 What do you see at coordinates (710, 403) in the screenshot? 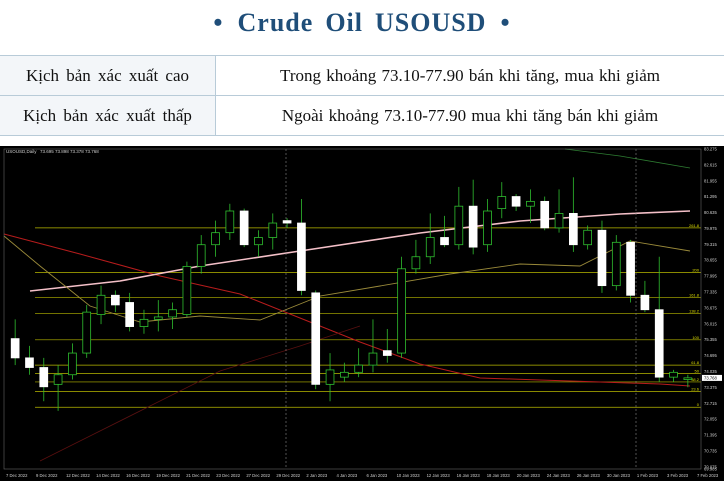
I see `y-tick-label: 72.715` at bounding box center [710, 403].